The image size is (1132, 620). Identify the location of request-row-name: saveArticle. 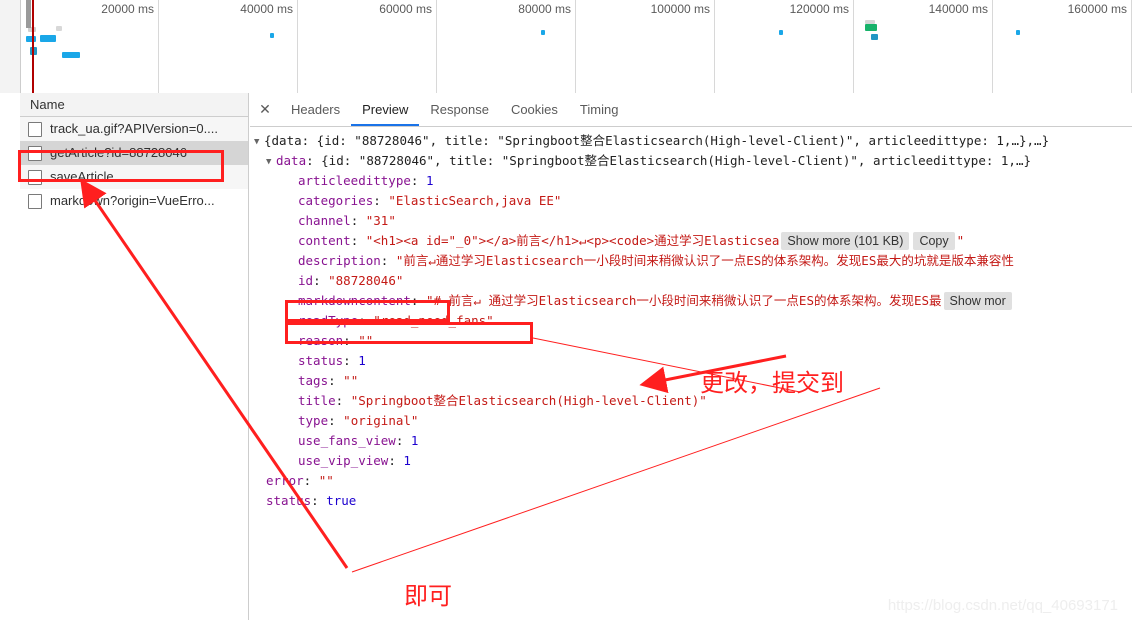
(82, 176).